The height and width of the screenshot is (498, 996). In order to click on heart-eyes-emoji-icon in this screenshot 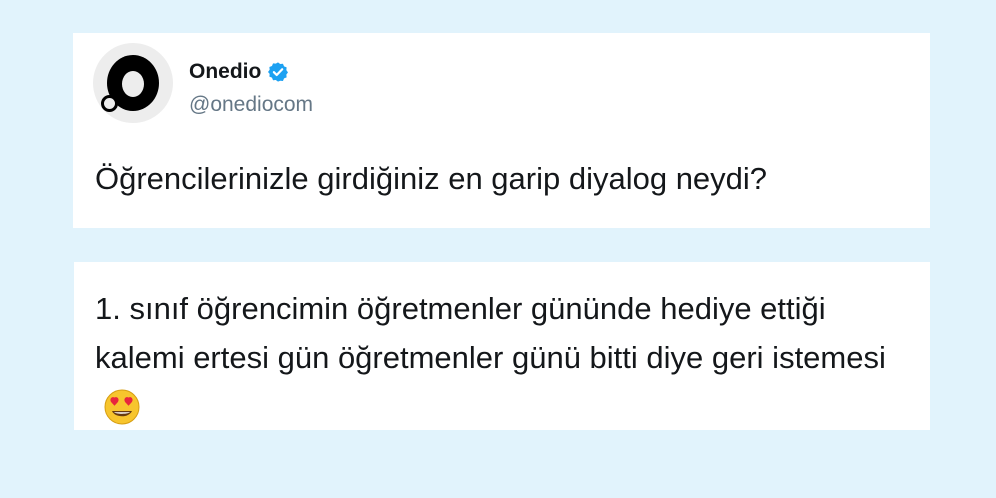, I will do `click(122, 406)`.